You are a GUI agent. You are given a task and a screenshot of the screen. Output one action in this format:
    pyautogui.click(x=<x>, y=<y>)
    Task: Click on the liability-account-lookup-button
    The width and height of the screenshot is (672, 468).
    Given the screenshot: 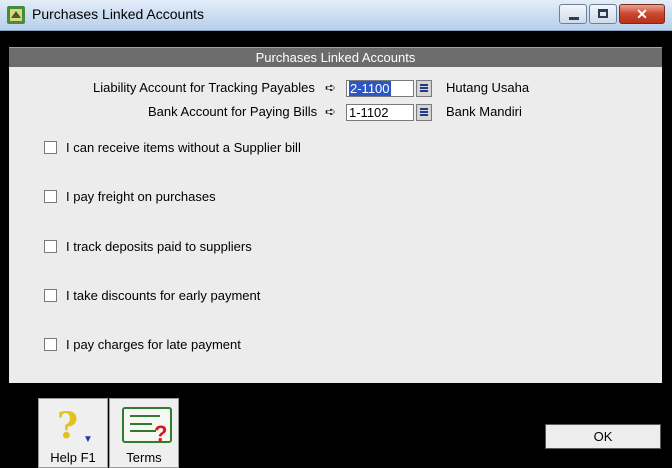 What is the action you would take?
    pyautogui.click(x=424, y=88)
    